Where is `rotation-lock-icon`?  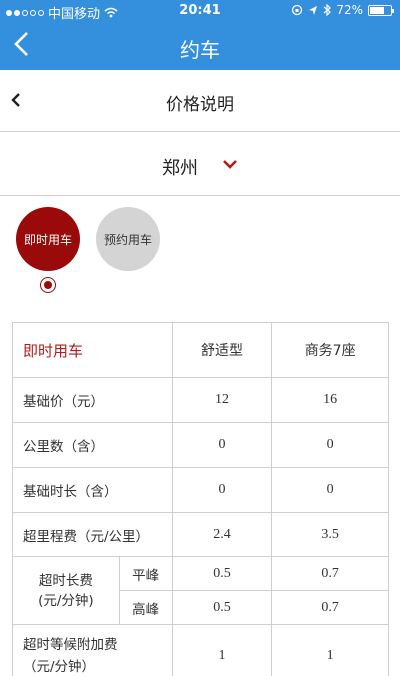
rotation-lock-icon is located at coordinates (297, 10).